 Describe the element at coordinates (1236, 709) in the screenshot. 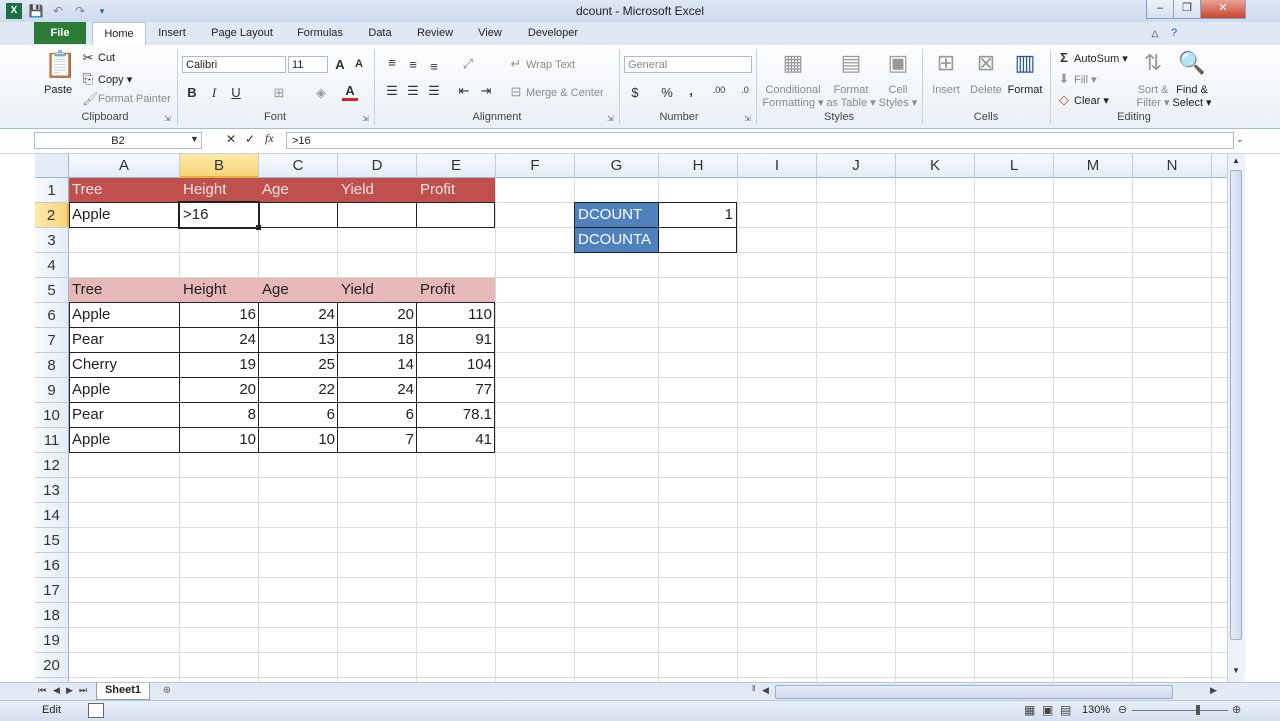

I see `zoom-in-icon: ⊕` at that location.